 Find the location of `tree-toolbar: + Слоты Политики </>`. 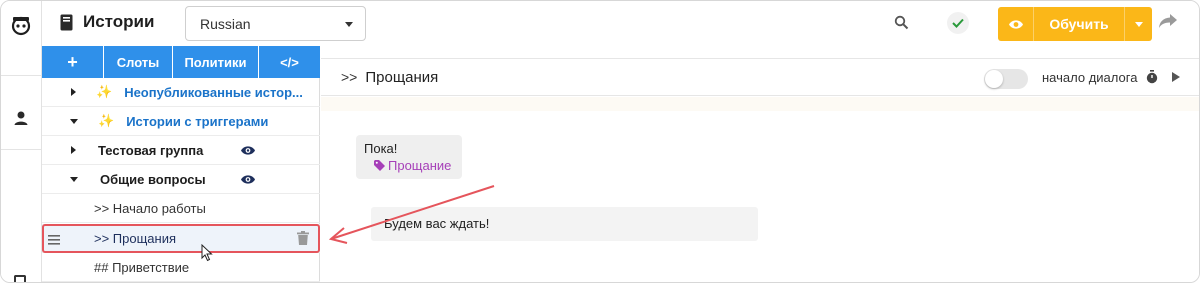

tree-toolbar: + Слоты Политики </> is located at coordinates (181, 62).